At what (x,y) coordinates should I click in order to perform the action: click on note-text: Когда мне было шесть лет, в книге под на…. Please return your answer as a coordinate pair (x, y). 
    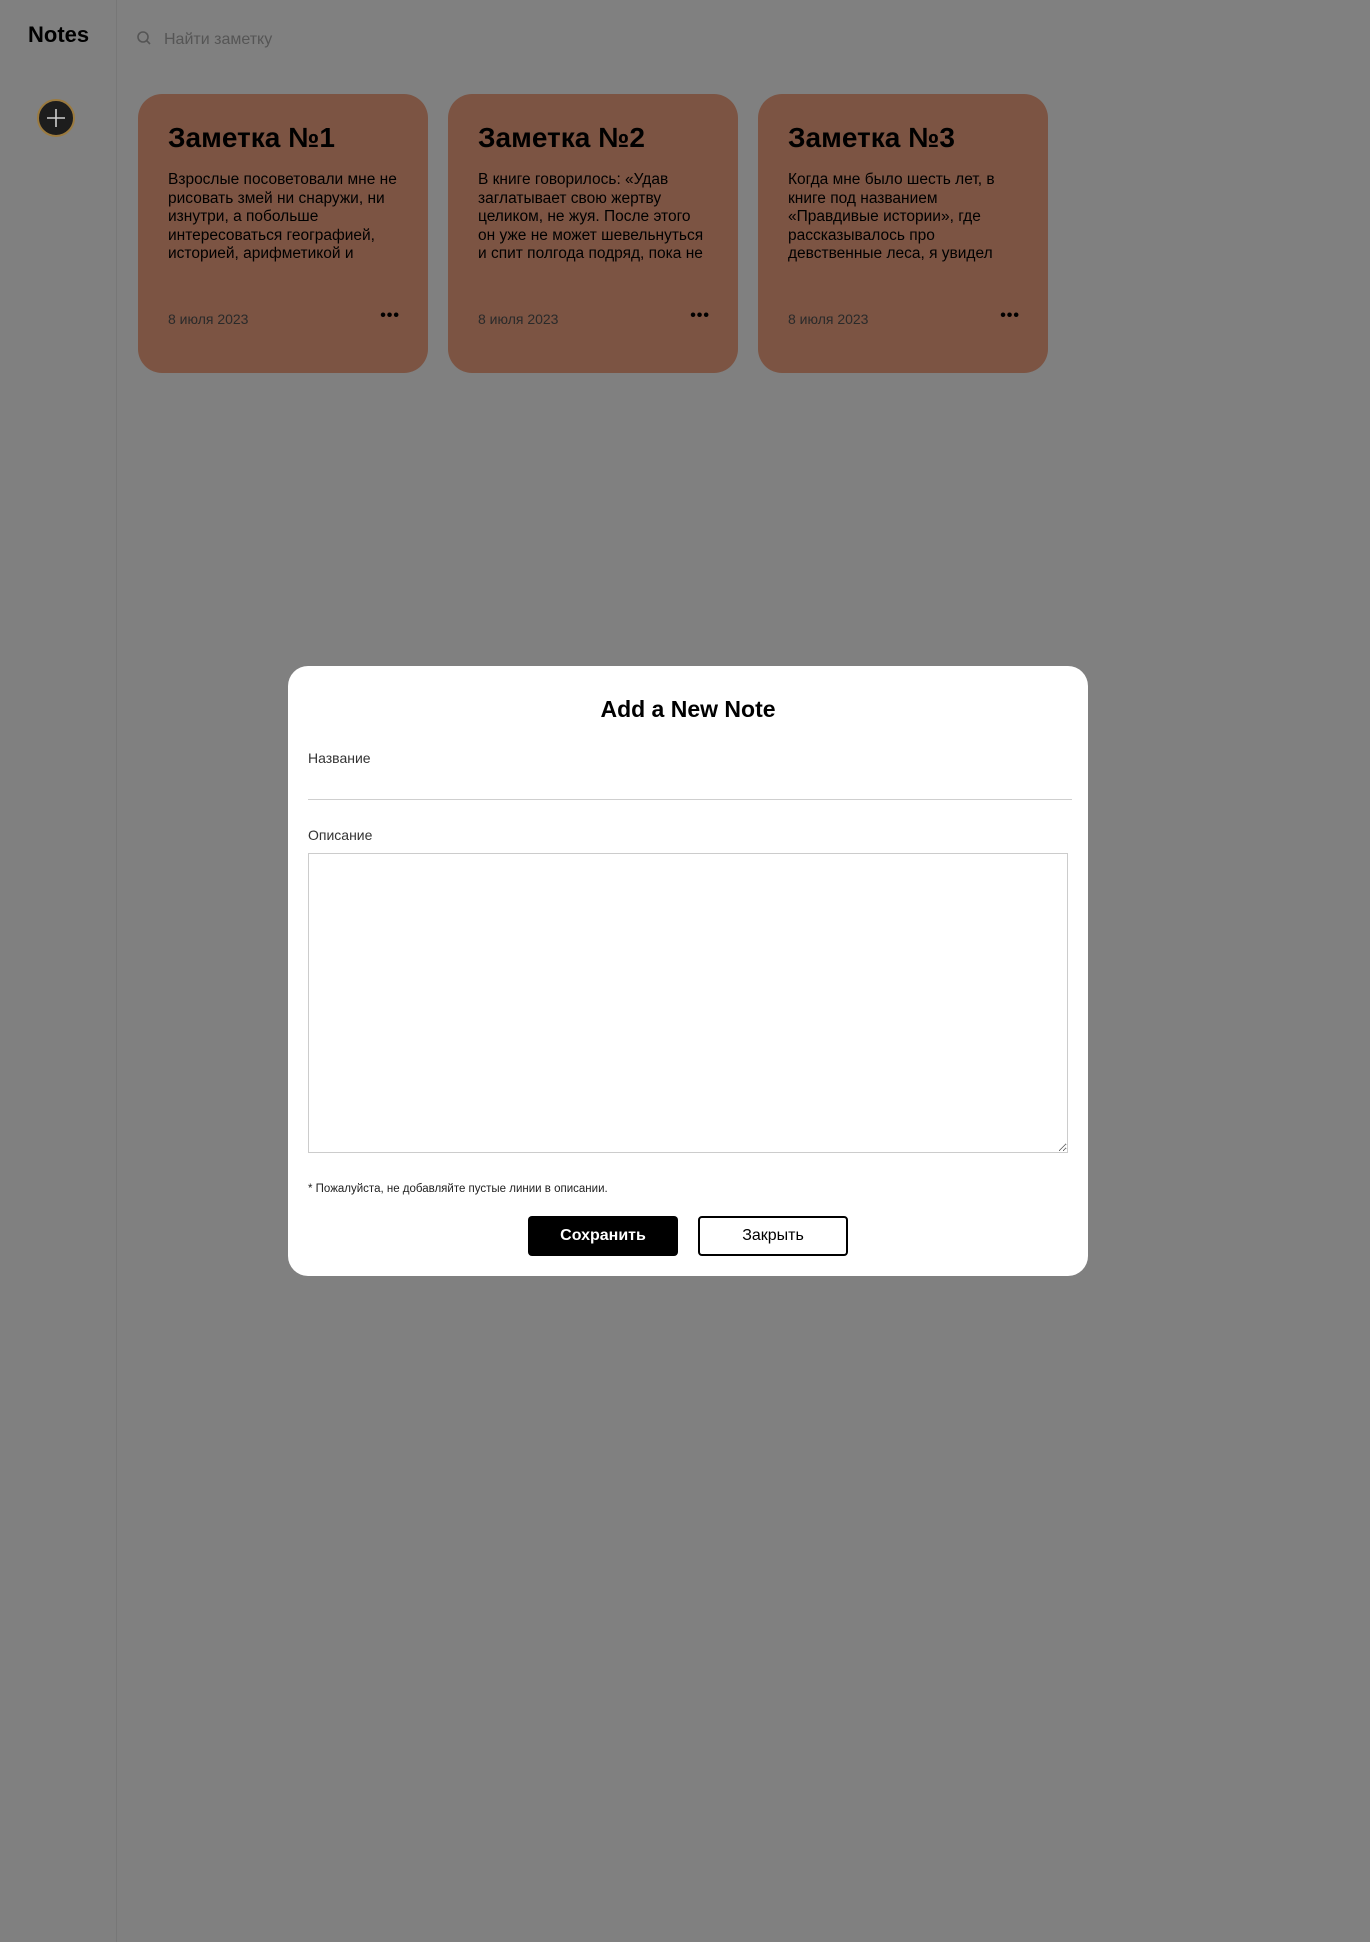
    Looking at the image, I should click on (891, 216).